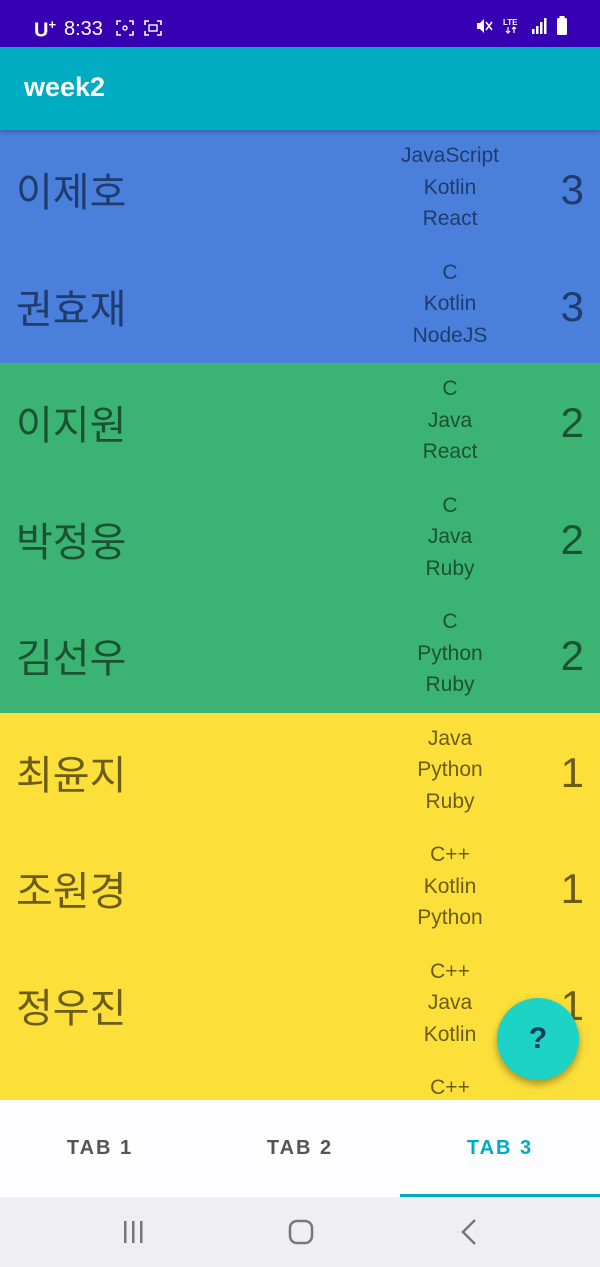  I want to click on lte-icon: LTE, so click(510, 26).